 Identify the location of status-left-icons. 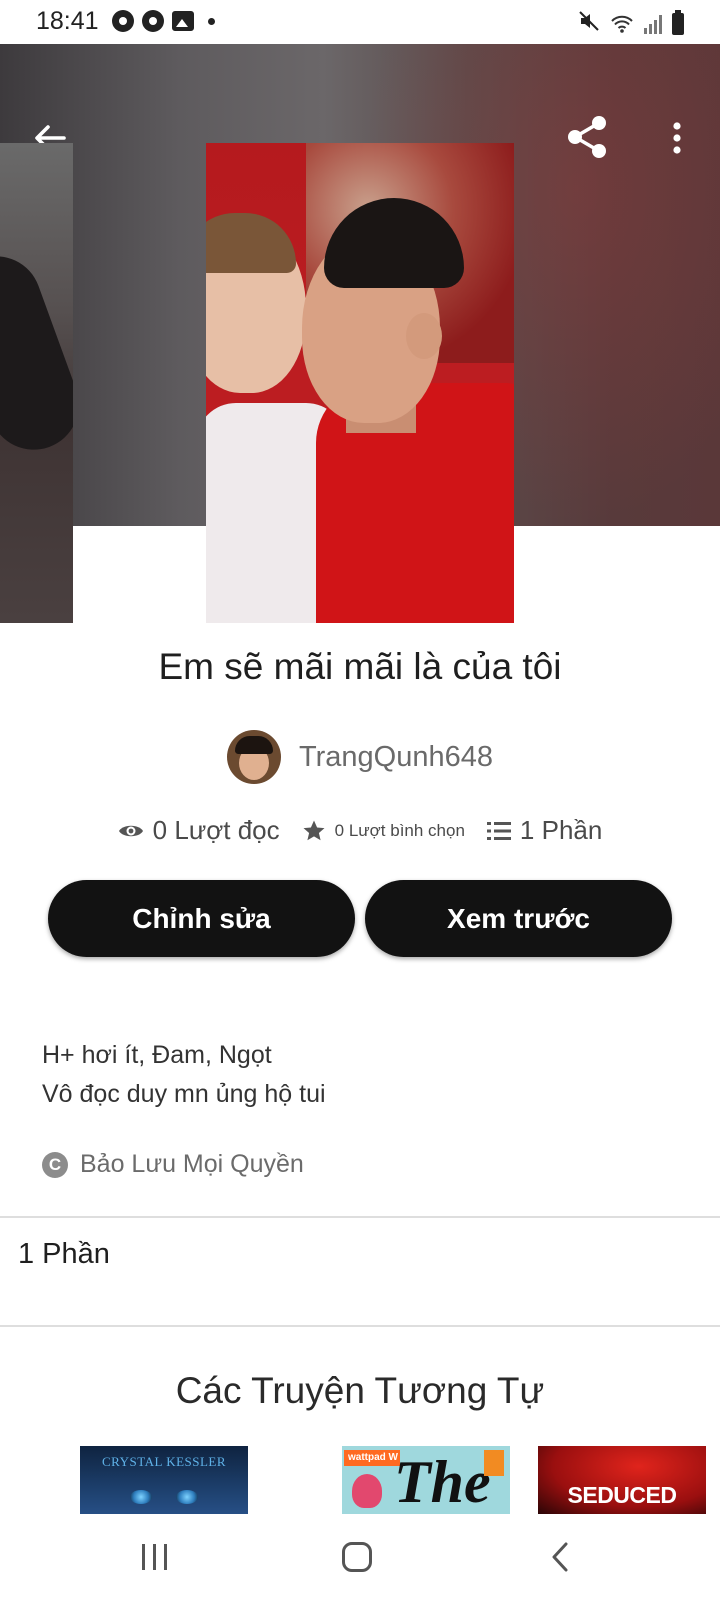
(163, 21).